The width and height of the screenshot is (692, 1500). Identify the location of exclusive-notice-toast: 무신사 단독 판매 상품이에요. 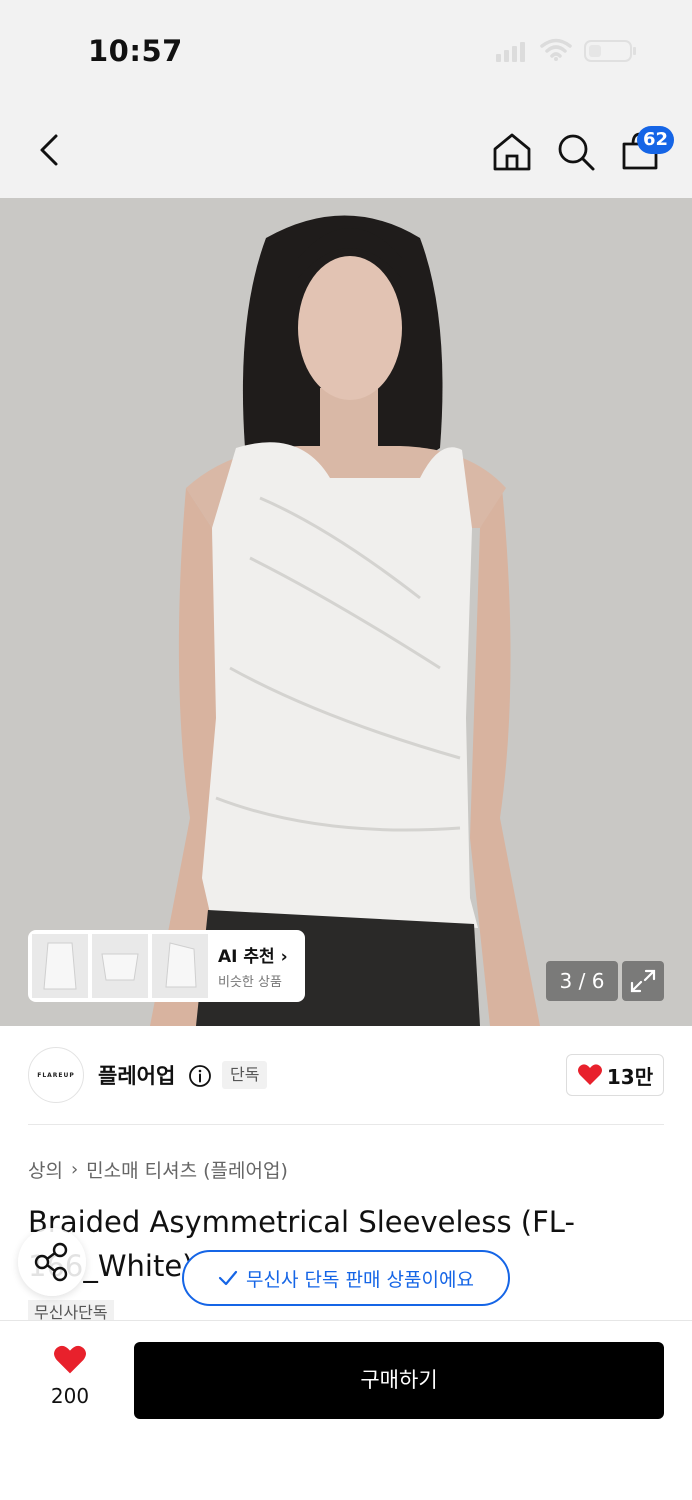
(346, 1278).